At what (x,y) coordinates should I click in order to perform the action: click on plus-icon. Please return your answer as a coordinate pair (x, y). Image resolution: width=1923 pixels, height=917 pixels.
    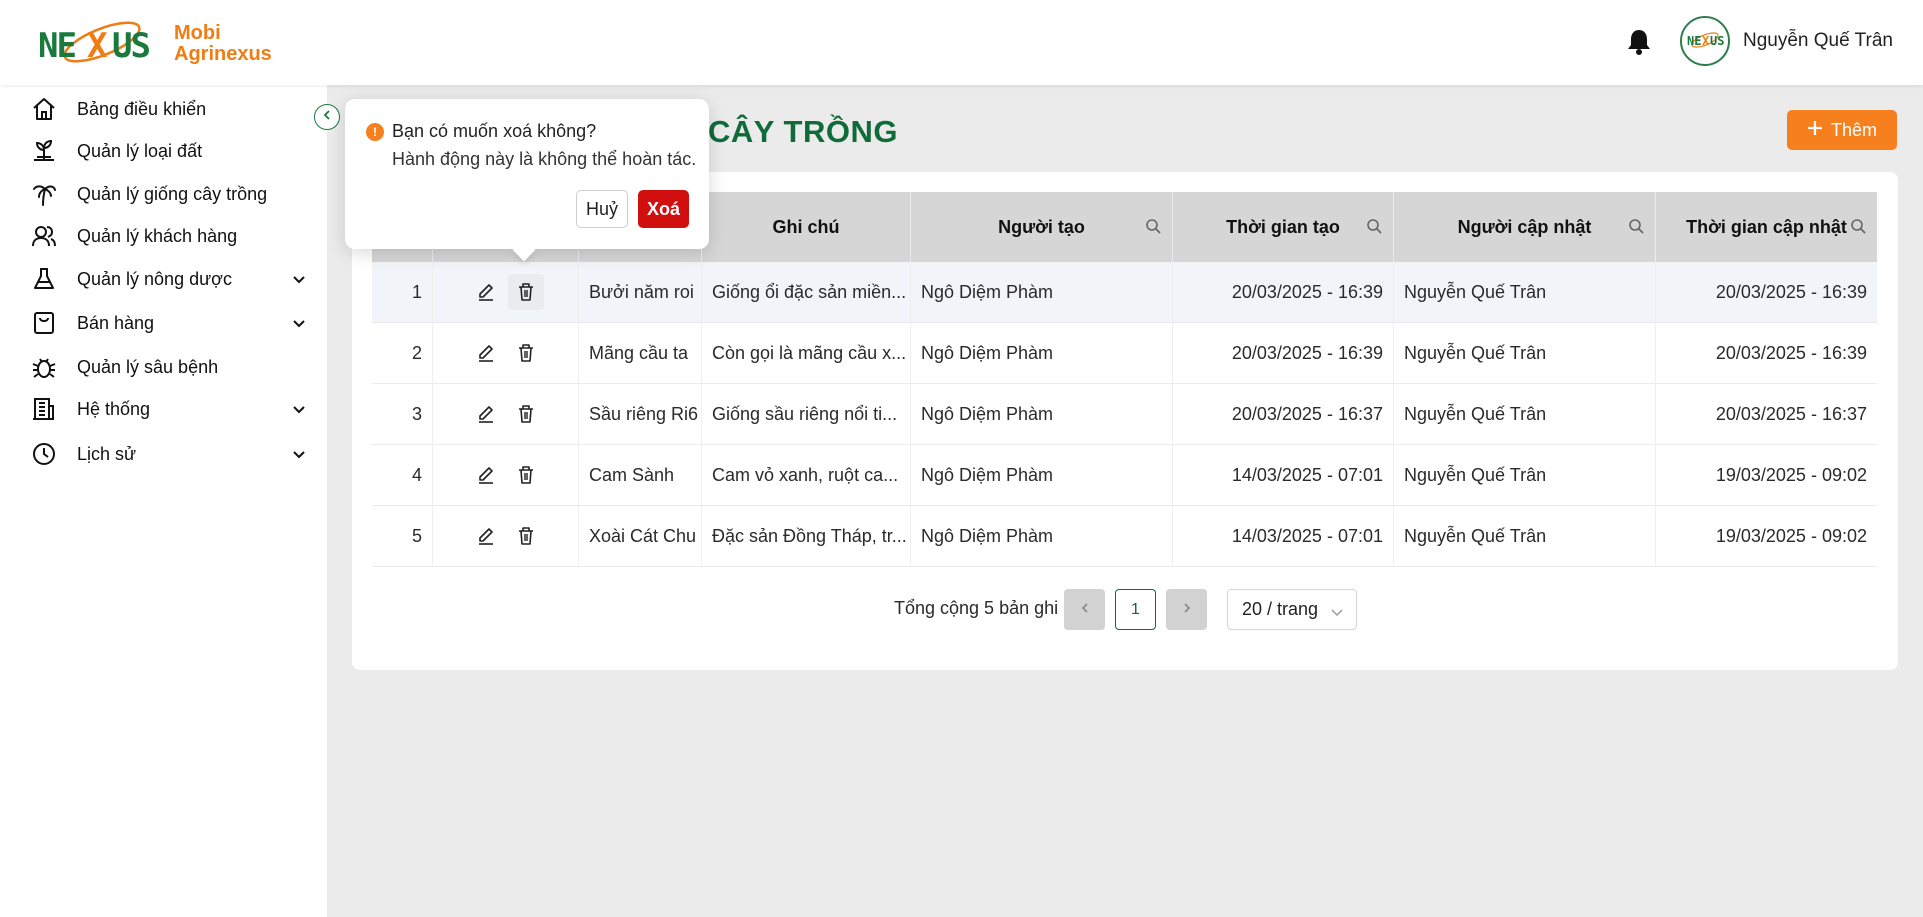
    Looking at the image, I should click on (1815, 130).